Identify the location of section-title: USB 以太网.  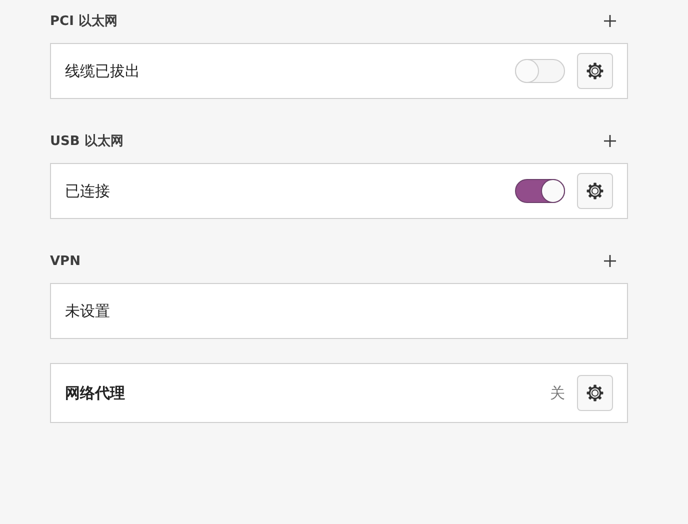
(87, 141).